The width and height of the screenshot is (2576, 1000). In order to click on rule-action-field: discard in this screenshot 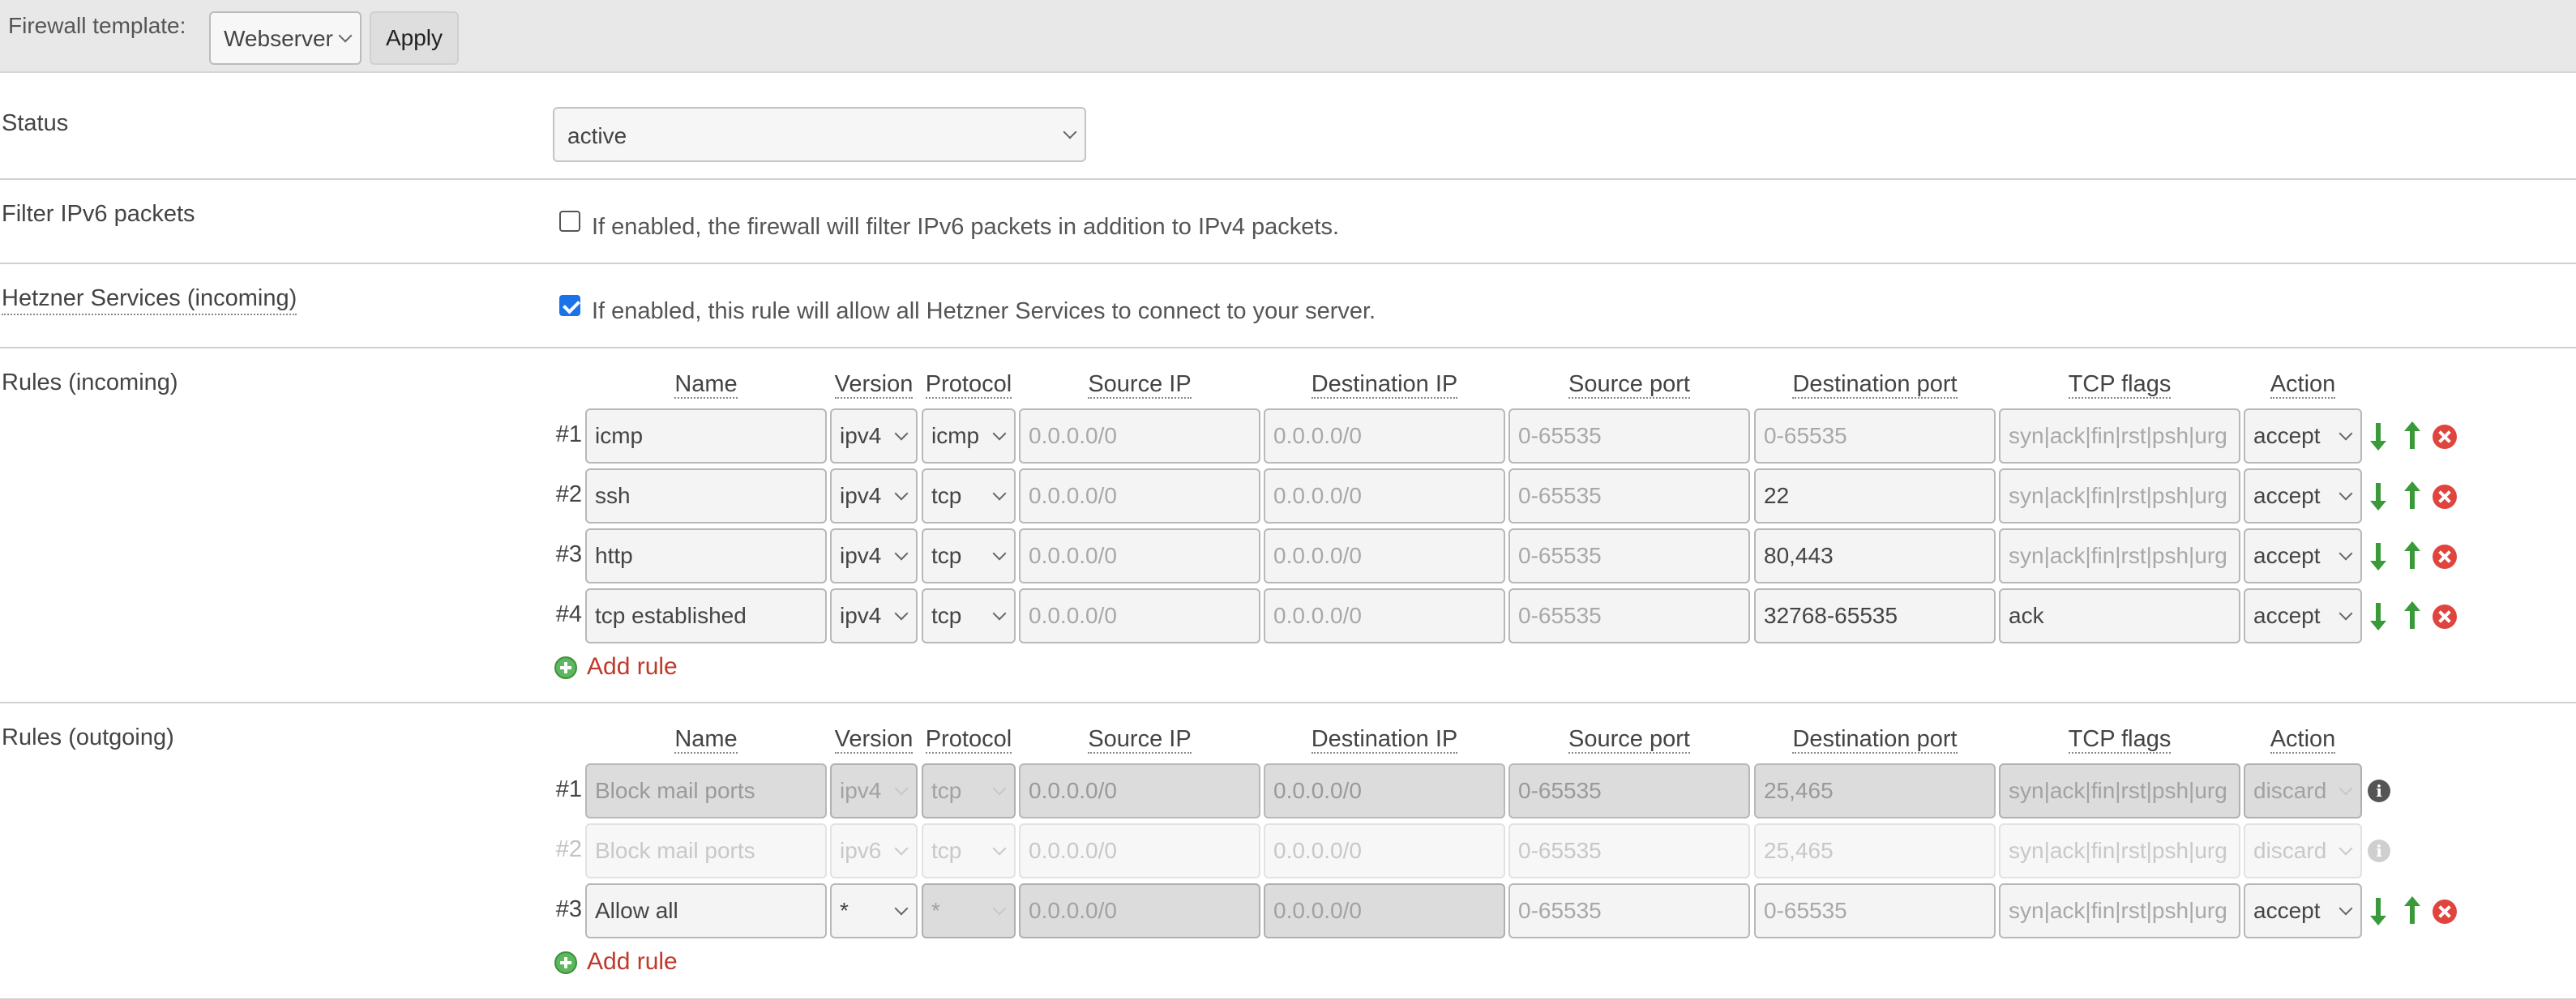, I will do `click(2303, 790)`.